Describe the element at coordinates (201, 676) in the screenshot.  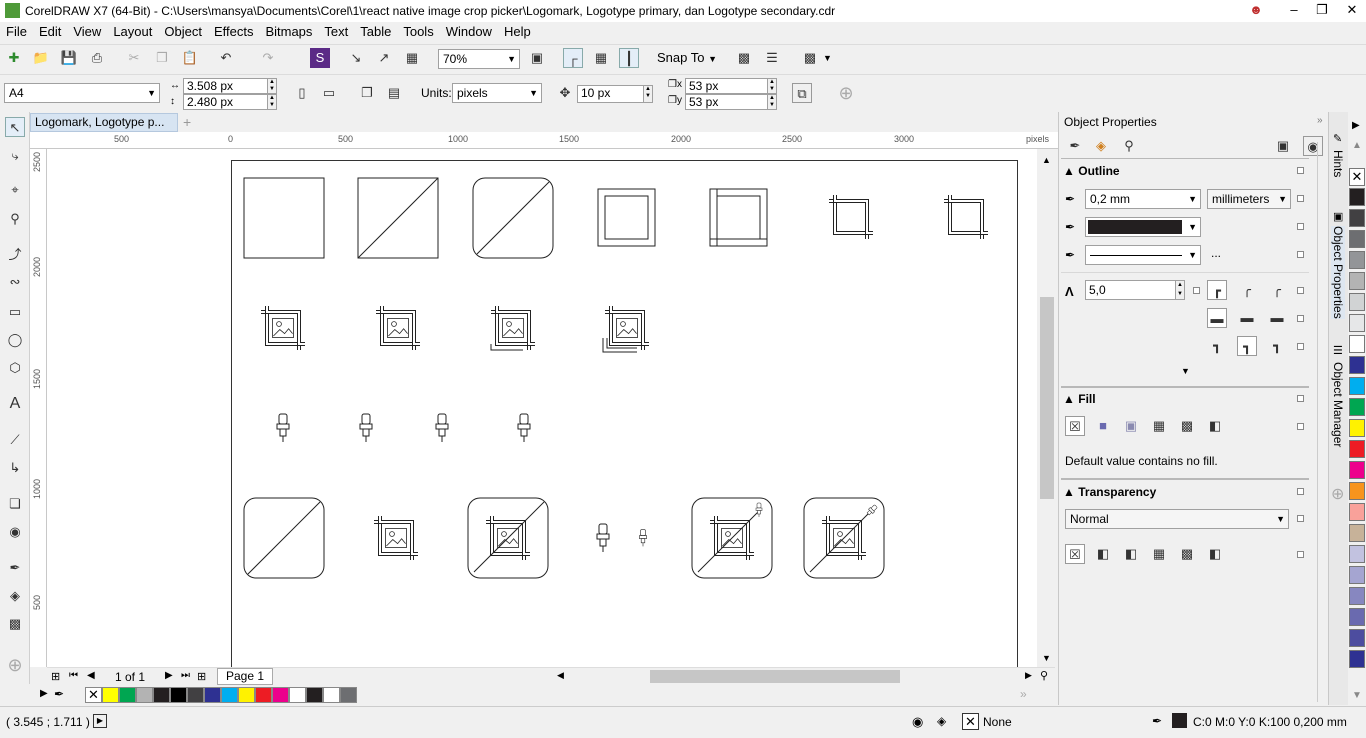
I see `add-page-after-icon: ⊞` at that location.